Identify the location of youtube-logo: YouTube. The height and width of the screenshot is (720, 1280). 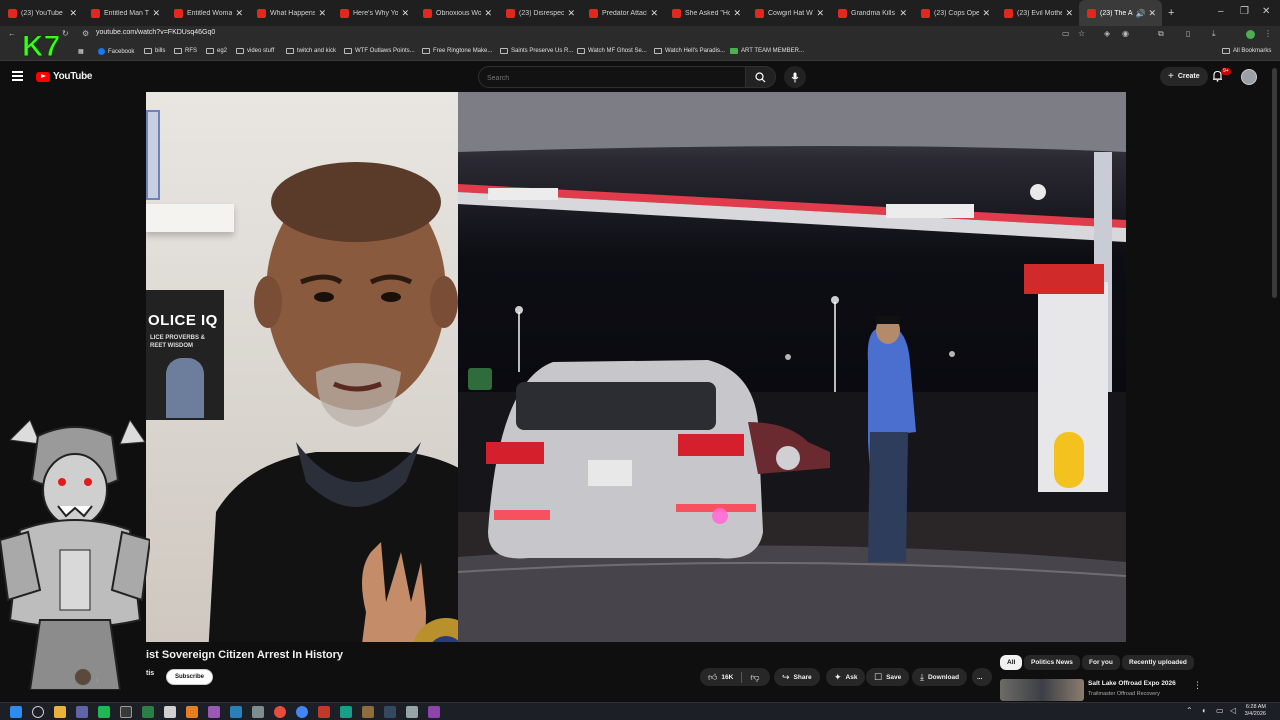
(64, 76).